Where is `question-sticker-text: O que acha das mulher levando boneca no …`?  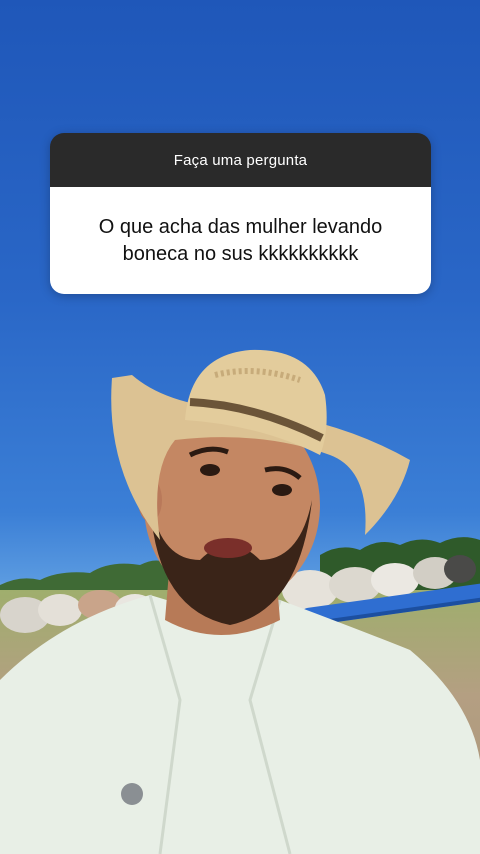
question-sticker-text: O que acha das mulher levando boneca no … is located at coordinates (240, 240).